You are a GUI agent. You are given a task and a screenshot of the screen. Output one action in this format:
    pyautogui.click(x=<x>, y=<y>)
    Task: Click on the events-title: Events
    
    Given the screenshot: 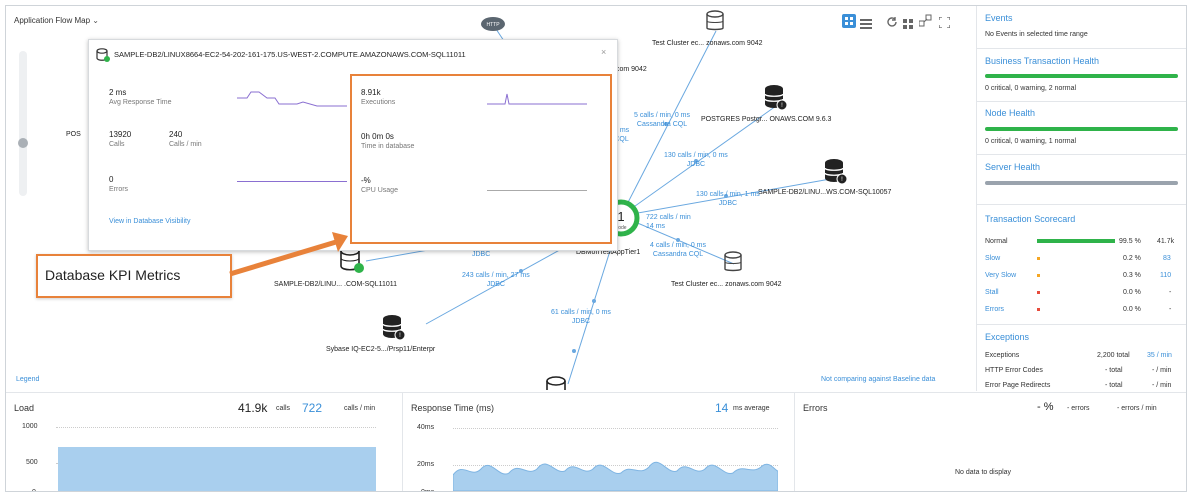 What is the action you would take?
    pyautogui.click(x=999, y=18)
    